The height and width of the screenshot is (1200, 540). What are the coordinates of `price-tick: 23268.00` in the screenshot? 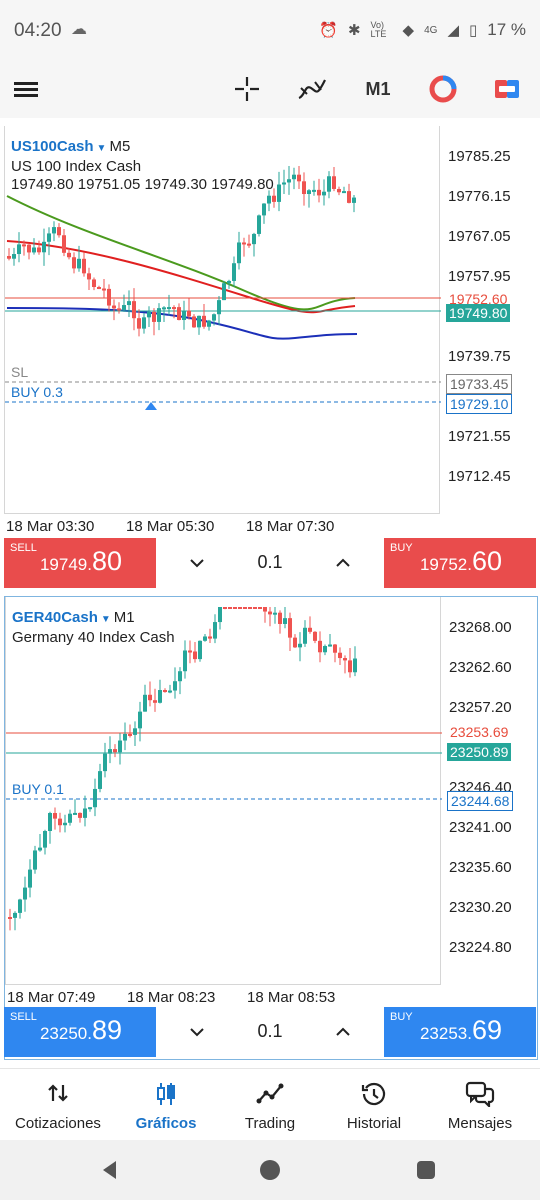 It's located at (480, 627).